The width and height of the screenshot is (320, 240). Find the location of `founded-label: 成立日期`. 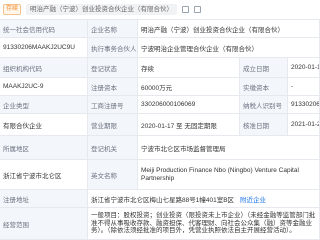

founded-label: 成立日期 is located at coordinates (264, 68).